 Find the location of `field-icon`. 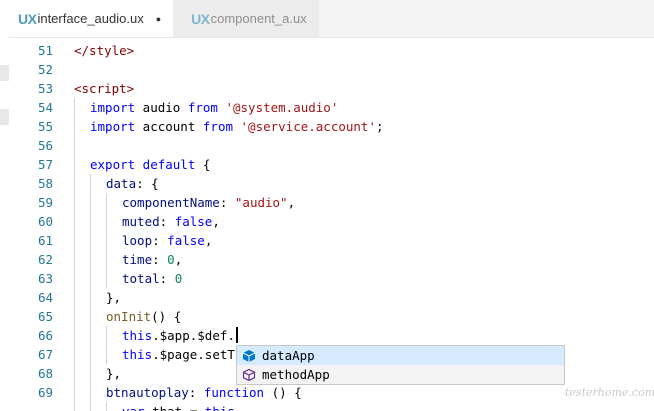

field-icon is located at coordinates (249, 355).